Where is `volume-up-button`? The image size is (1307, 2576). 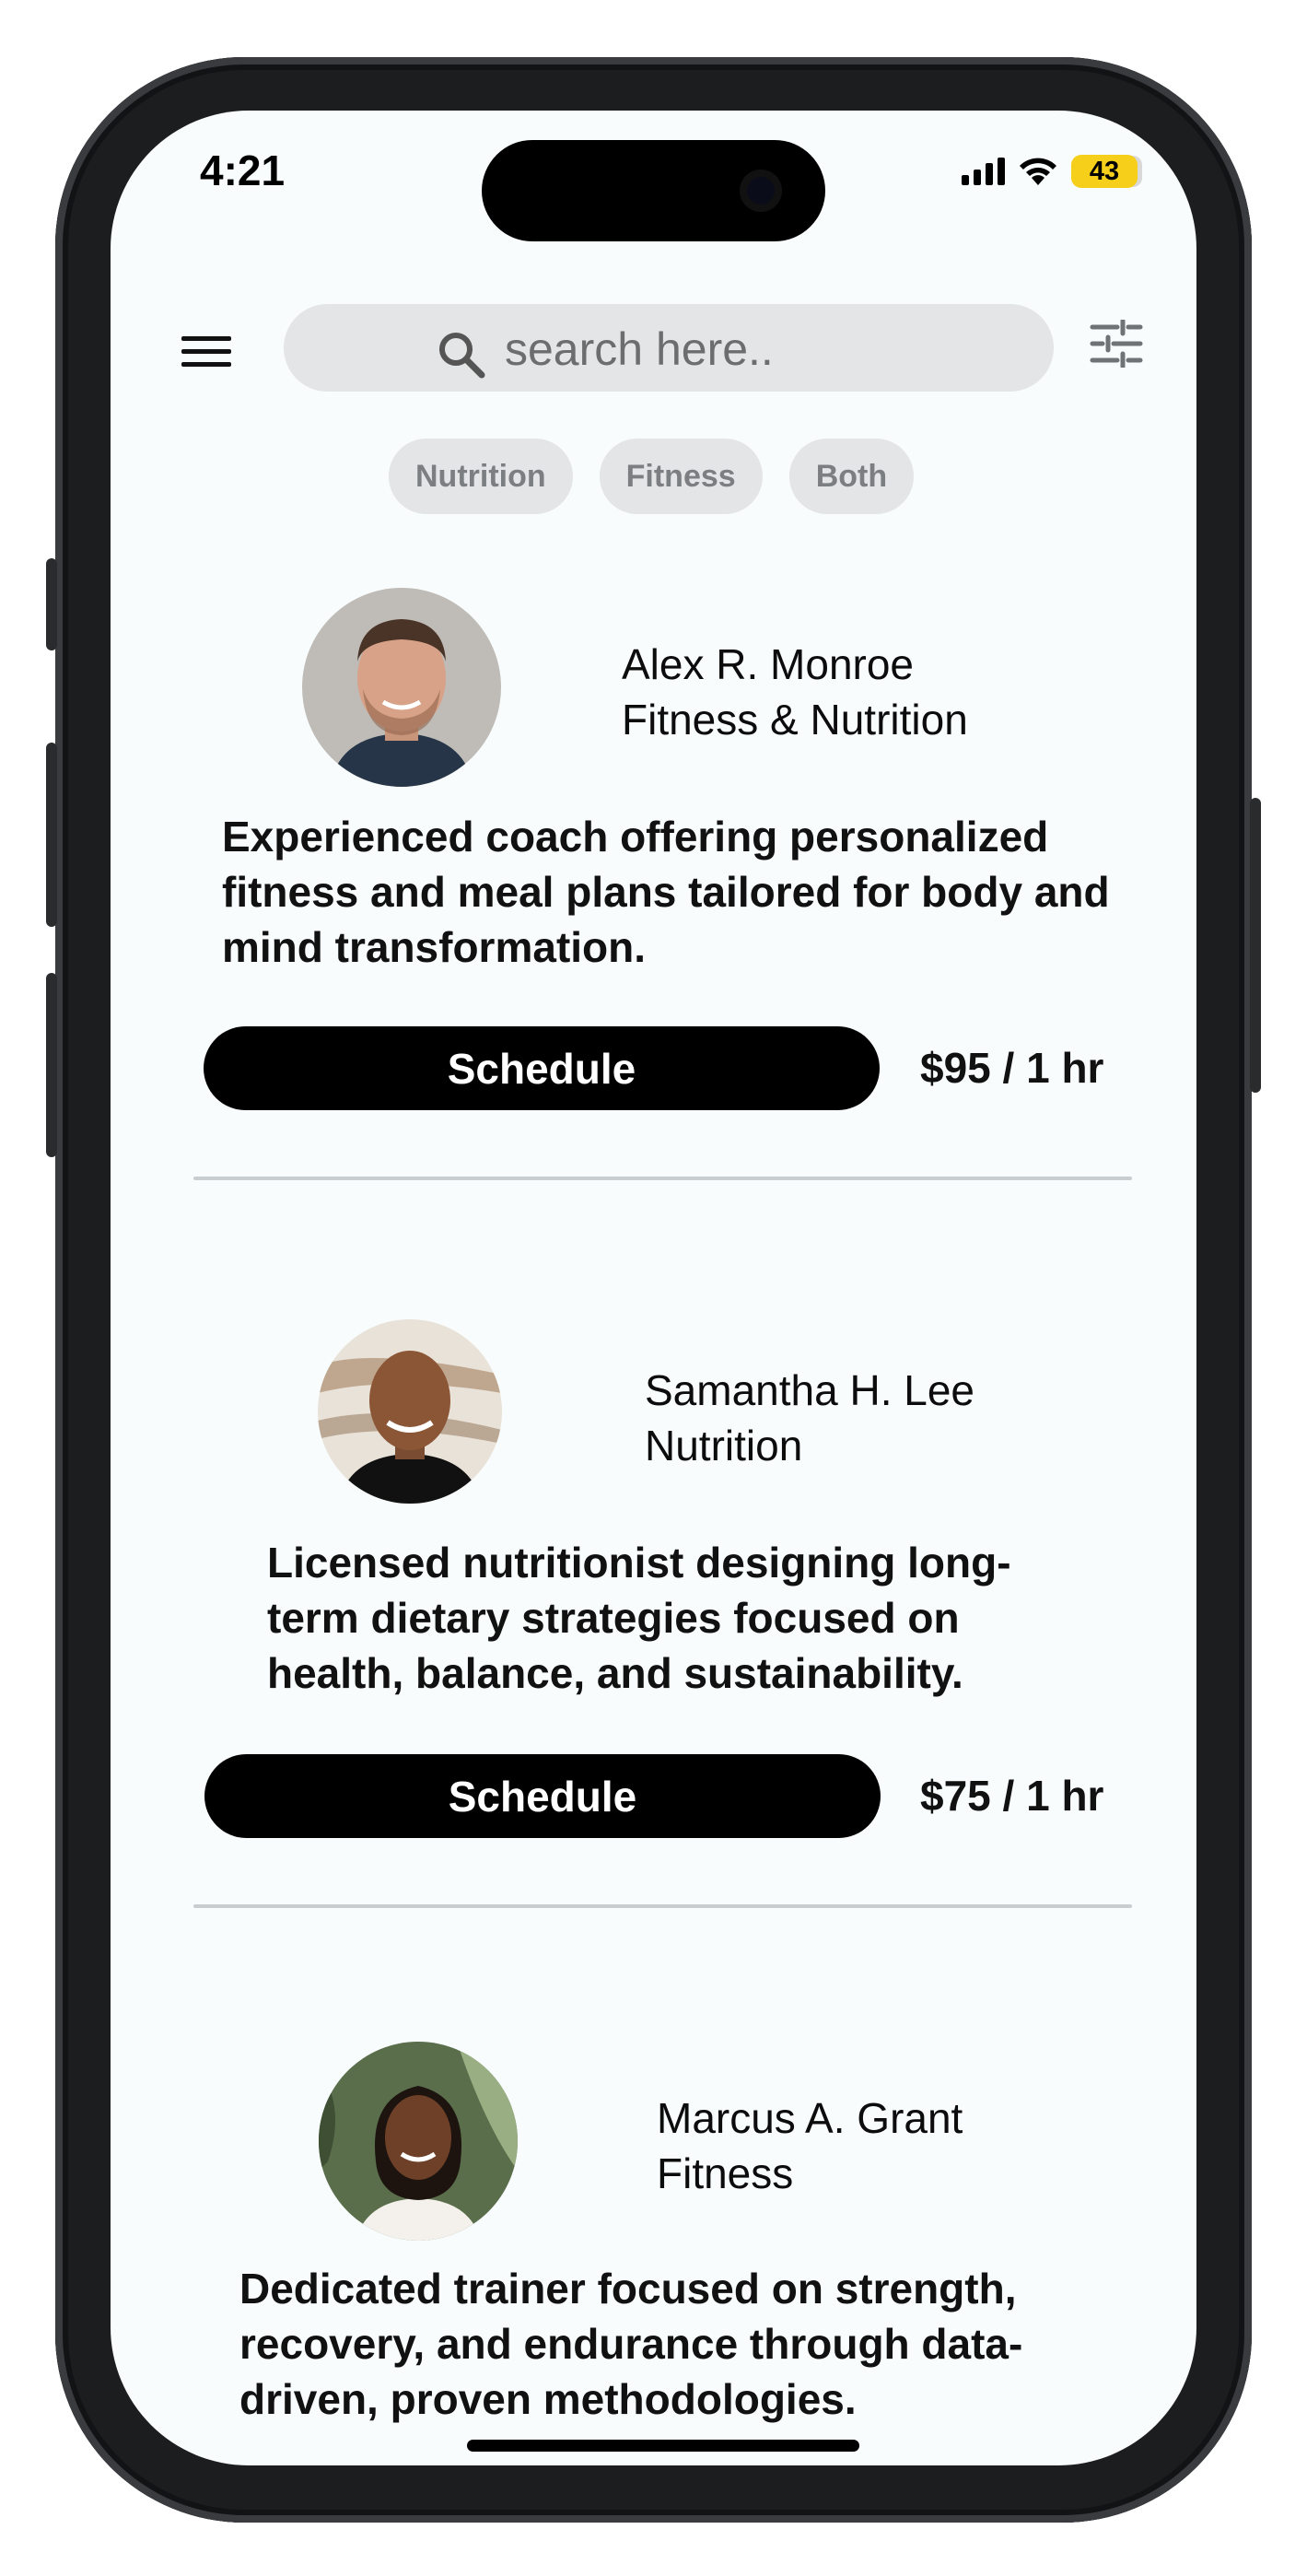
volume-up-button is located at coordinates (52, 835).